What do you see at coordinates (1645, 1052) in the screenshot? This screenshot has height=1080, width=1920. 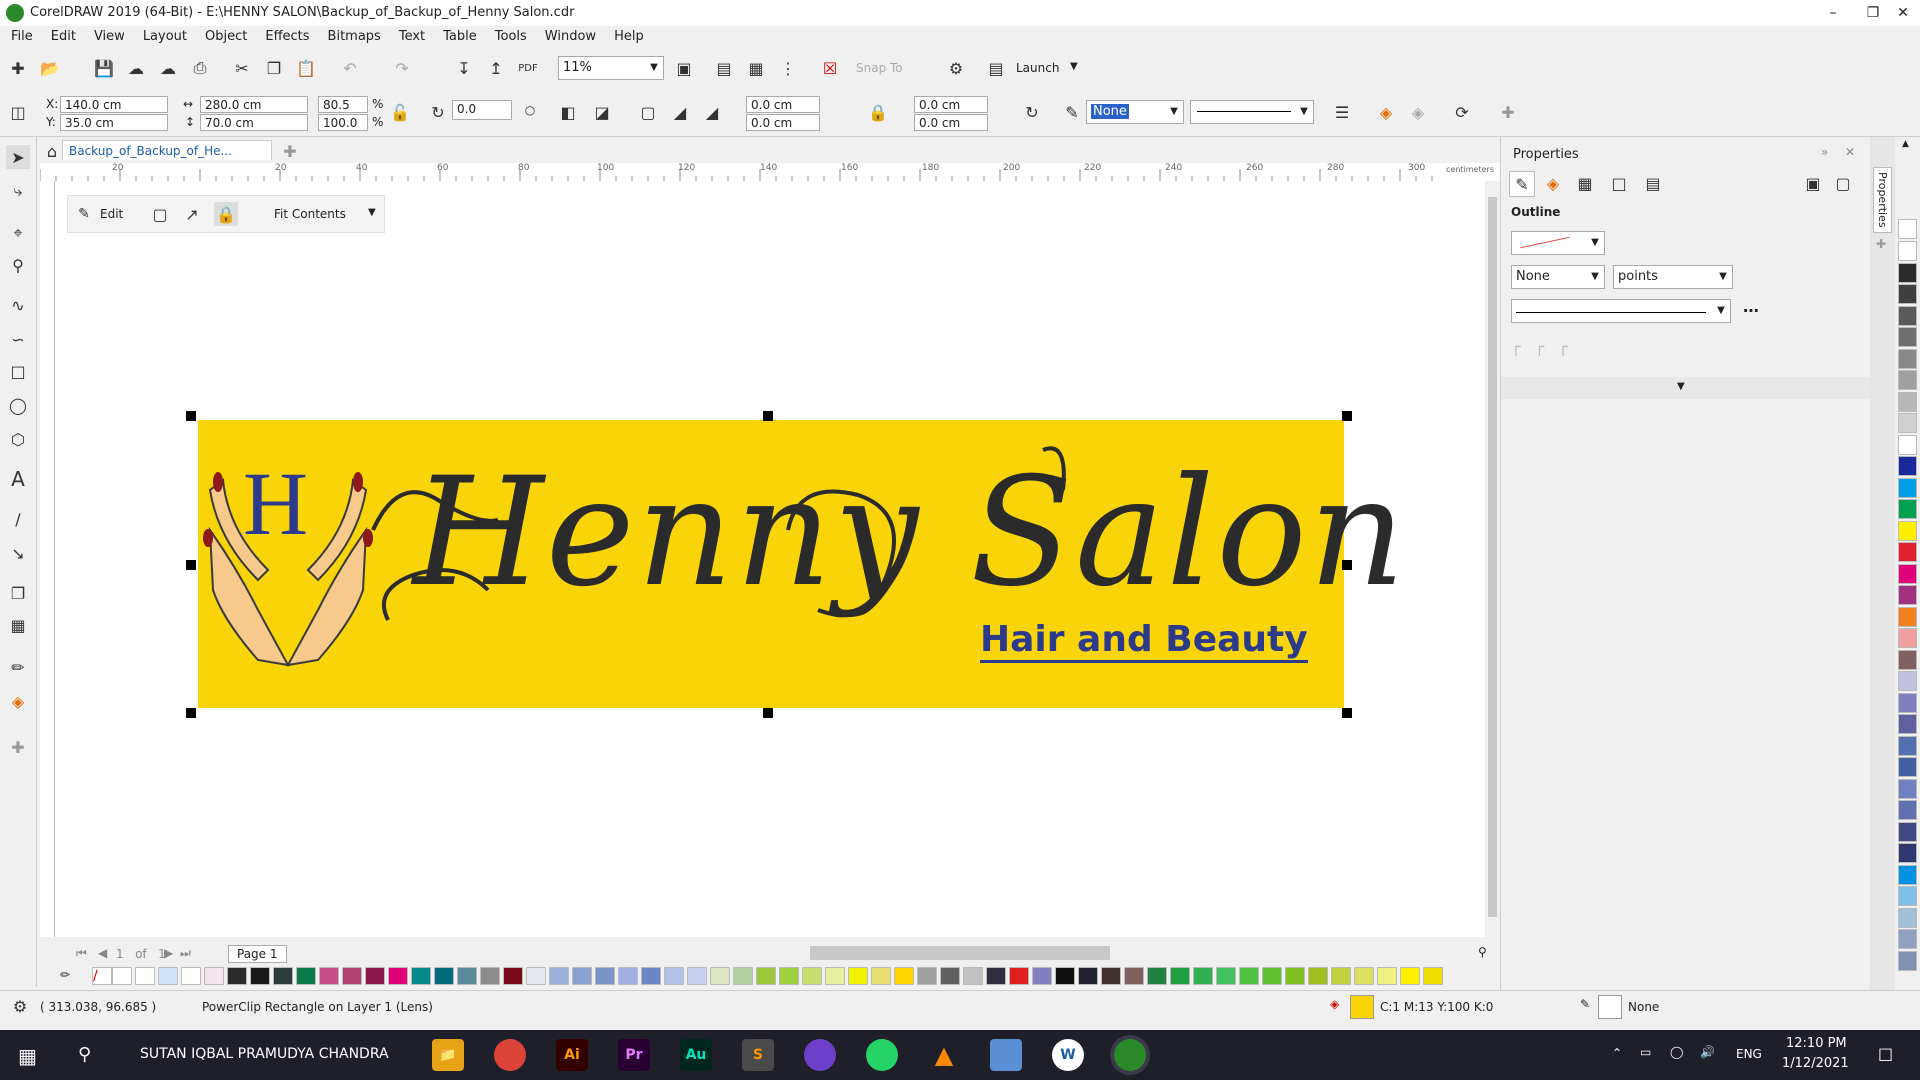 I see `battery-icon: ▭` at bounding box center [1645, 1052].